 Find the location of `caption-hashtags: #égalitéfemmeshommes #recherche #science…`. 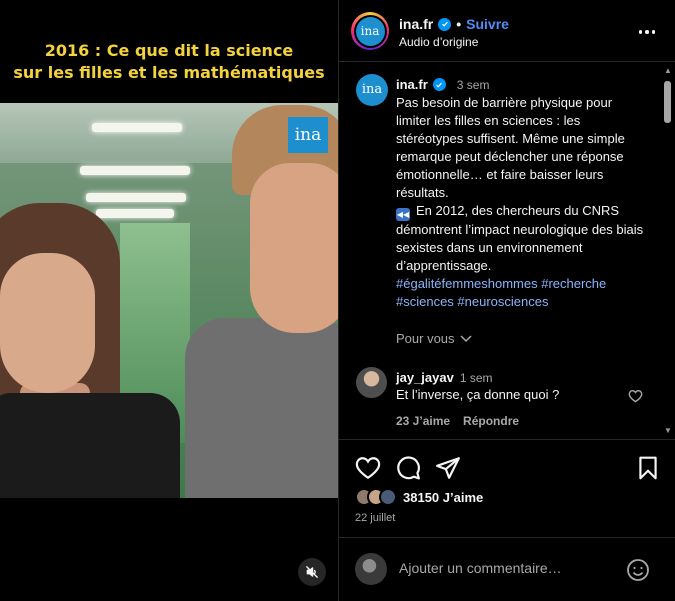

caption-hashtags: #égalitéfemmeshommes #recherche #science… is located at coordinates (521, 293).